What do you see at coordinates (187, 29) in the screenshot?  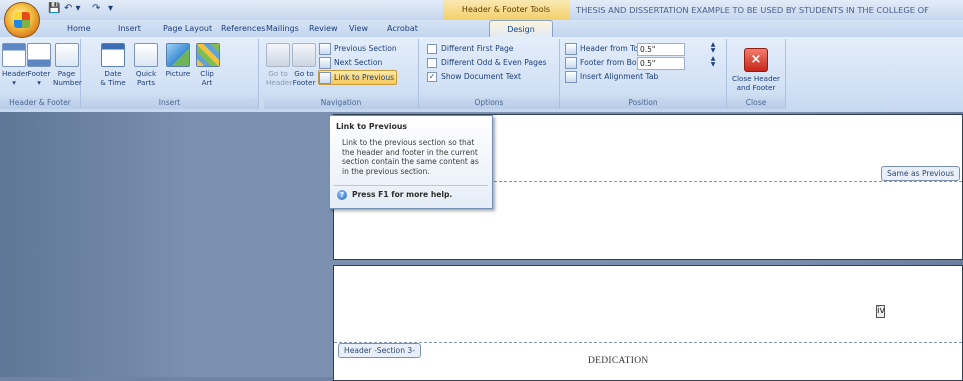 I see `tab-page-layout: Page Layout` at bounding box center [187, 29].